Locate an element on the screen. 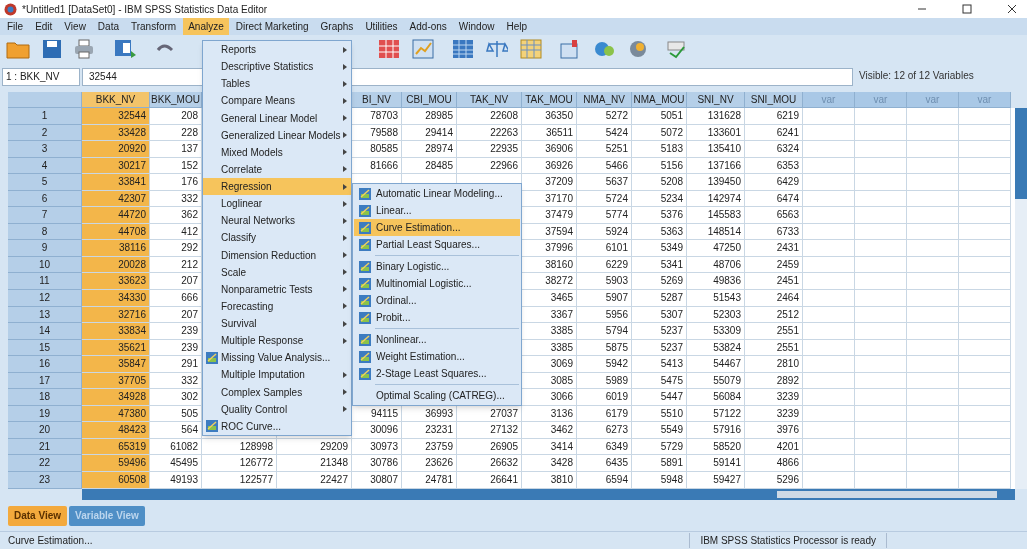 The height and width of the screenshot is (549, 1027). vertical-scrollbar is located at coordinates (1021, 298).